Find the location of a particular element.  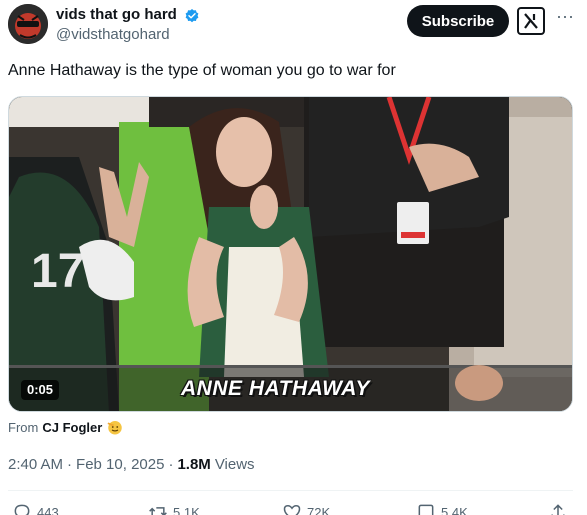

svg-text: 17 is located at coordinates (57, 271).